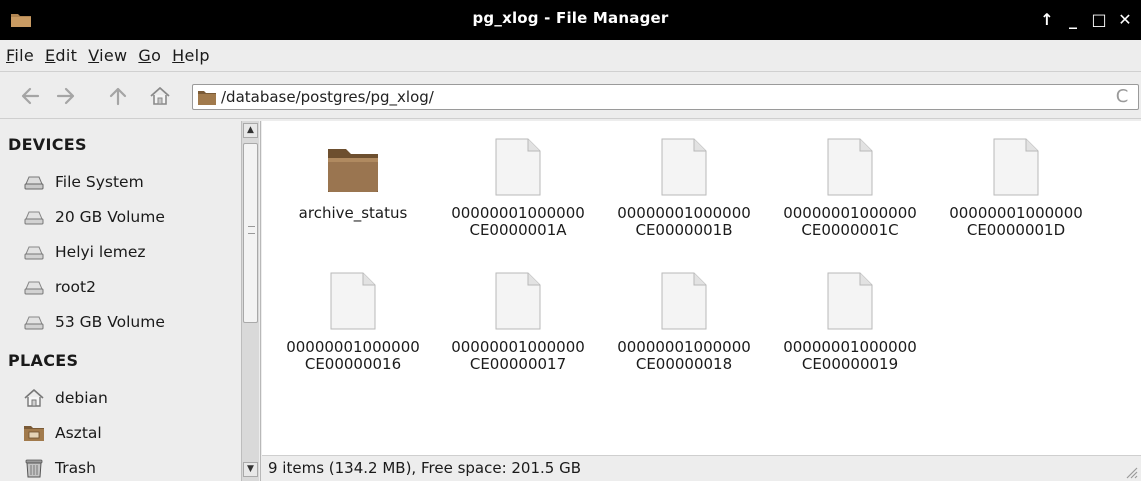 The height and width of the screenshot is (481, 1141). Describe the element at coordinates (251, 230) in the screenshot. I see `scroll-grip` at that location.